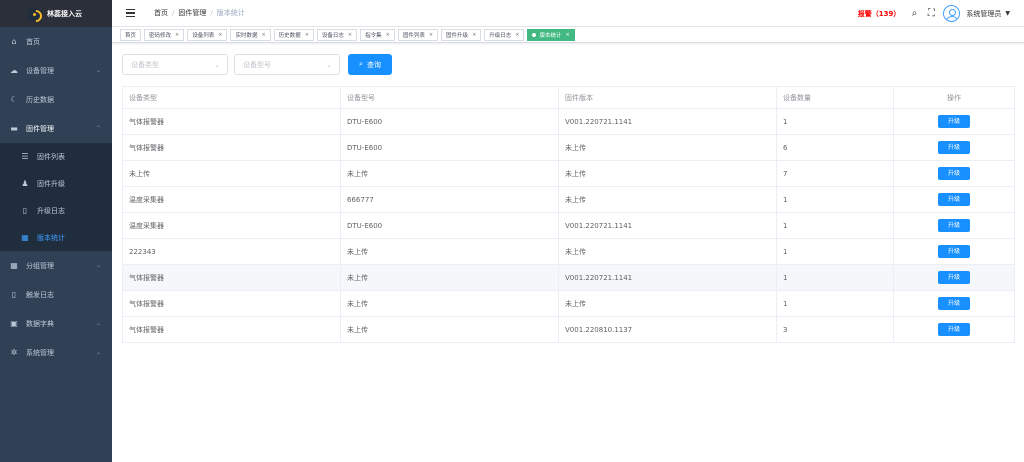  I want to click on table-row: 222343 未上传 未上传 1 升级, so click(568, 251).